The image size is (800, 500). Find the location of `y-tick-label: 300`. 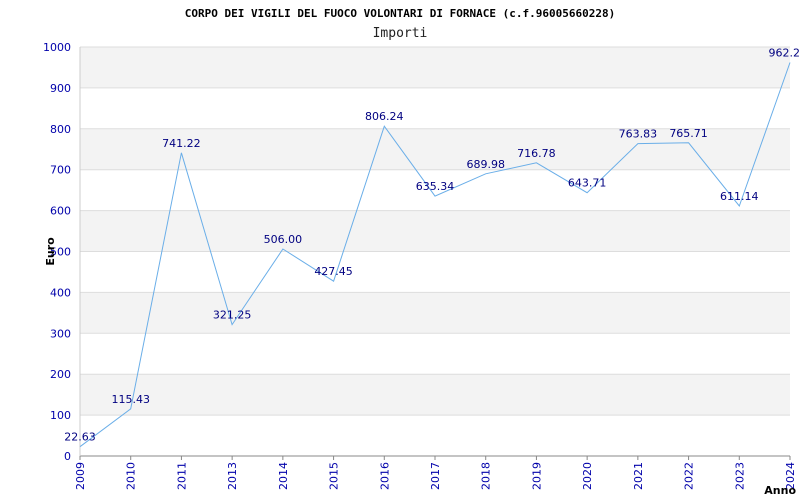

y-tick-label: 300 is located at coordinates (60, 333).